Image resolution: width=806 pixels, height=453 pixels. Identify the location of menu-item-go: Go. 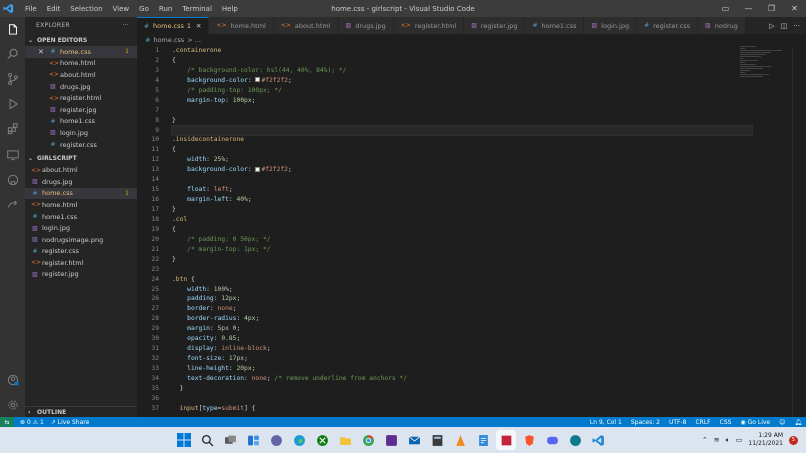
(144, 9).